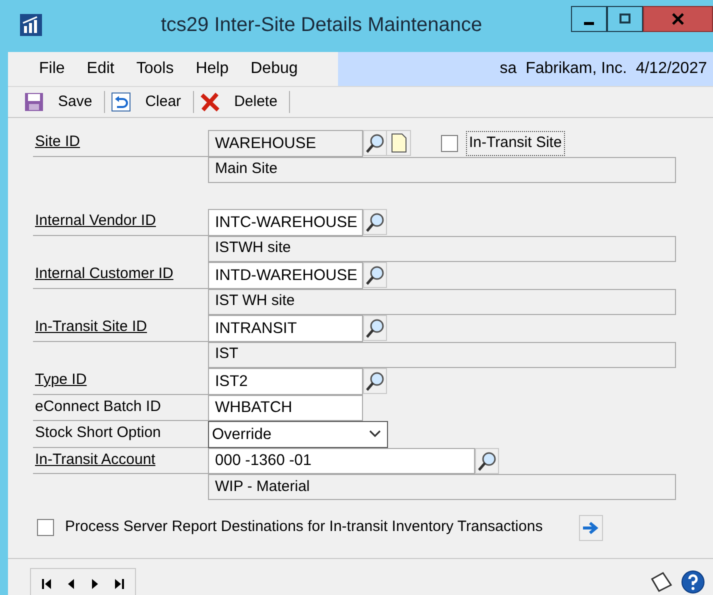 This screenshot has height=595, width=713. I want to click on last-record-icon, so click(119, 584).